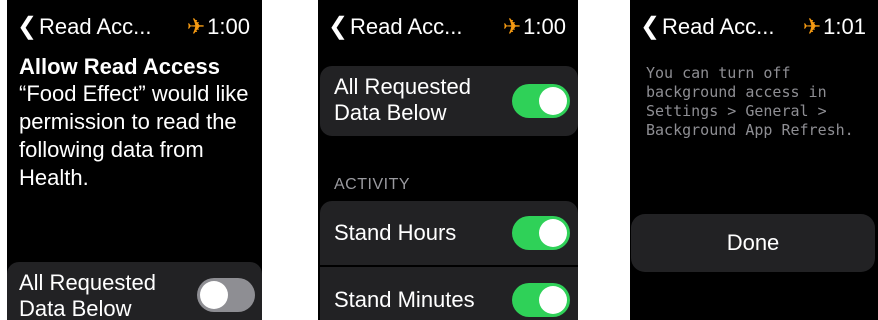  What do you see at coordinates (395, 232) in the screenshot?
I see `list-item-label: Stand Hours` at bounding box center [395, 232].